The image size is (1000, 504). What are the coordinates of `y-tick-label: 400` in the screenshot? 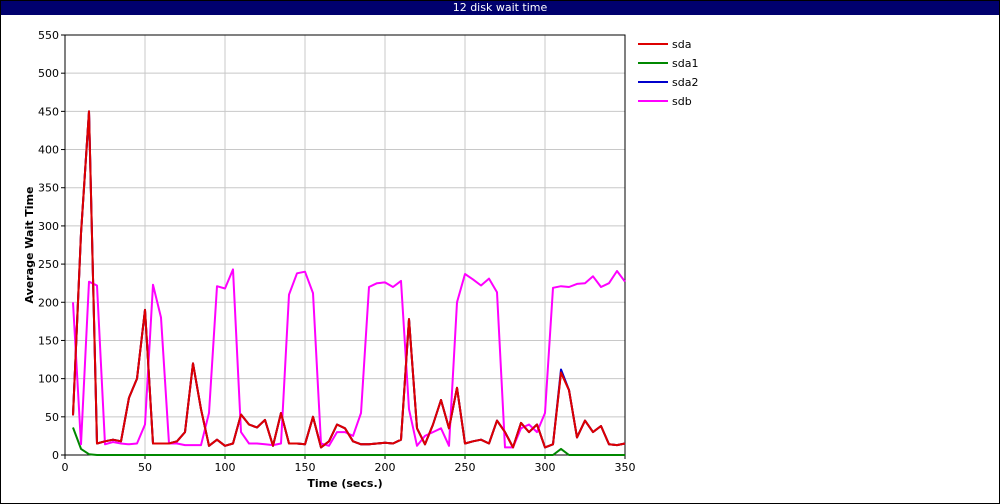 It's located at (48, 150).